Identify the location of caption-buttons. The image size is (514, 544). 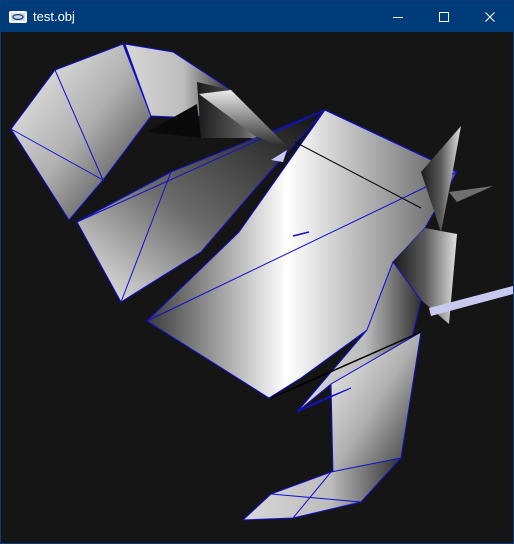
(444, 16).